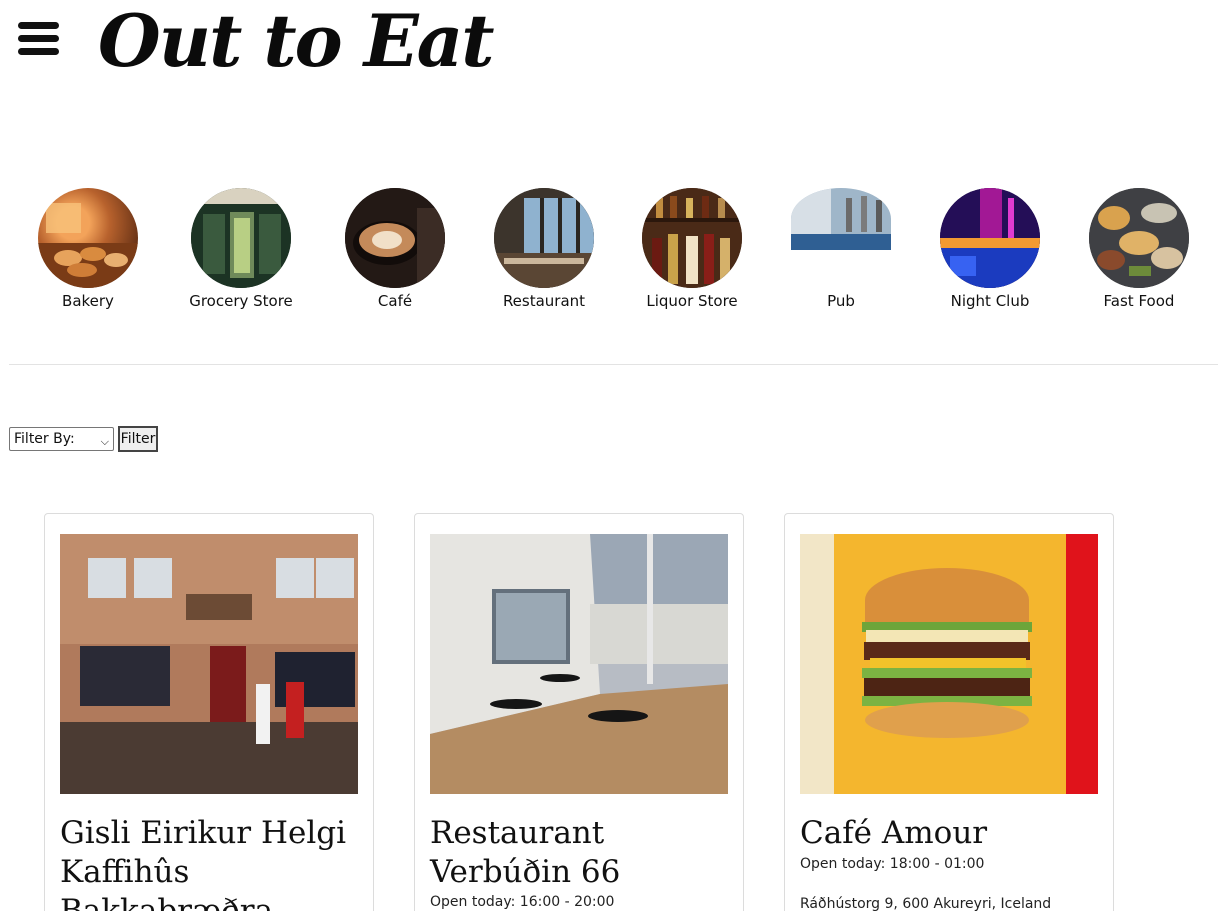 This screenshot has width=1219, height=911. I want to click on grocery-store-illustration, so click(241, 238).